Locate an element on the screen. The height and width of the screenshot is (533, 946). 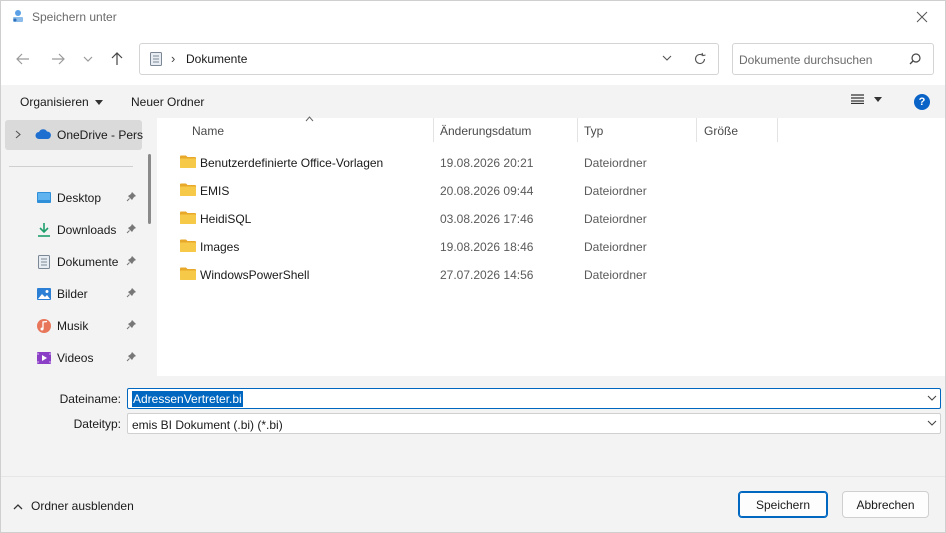
sidebar-item-desktop: Desktop is located at coordinates (72, 198).